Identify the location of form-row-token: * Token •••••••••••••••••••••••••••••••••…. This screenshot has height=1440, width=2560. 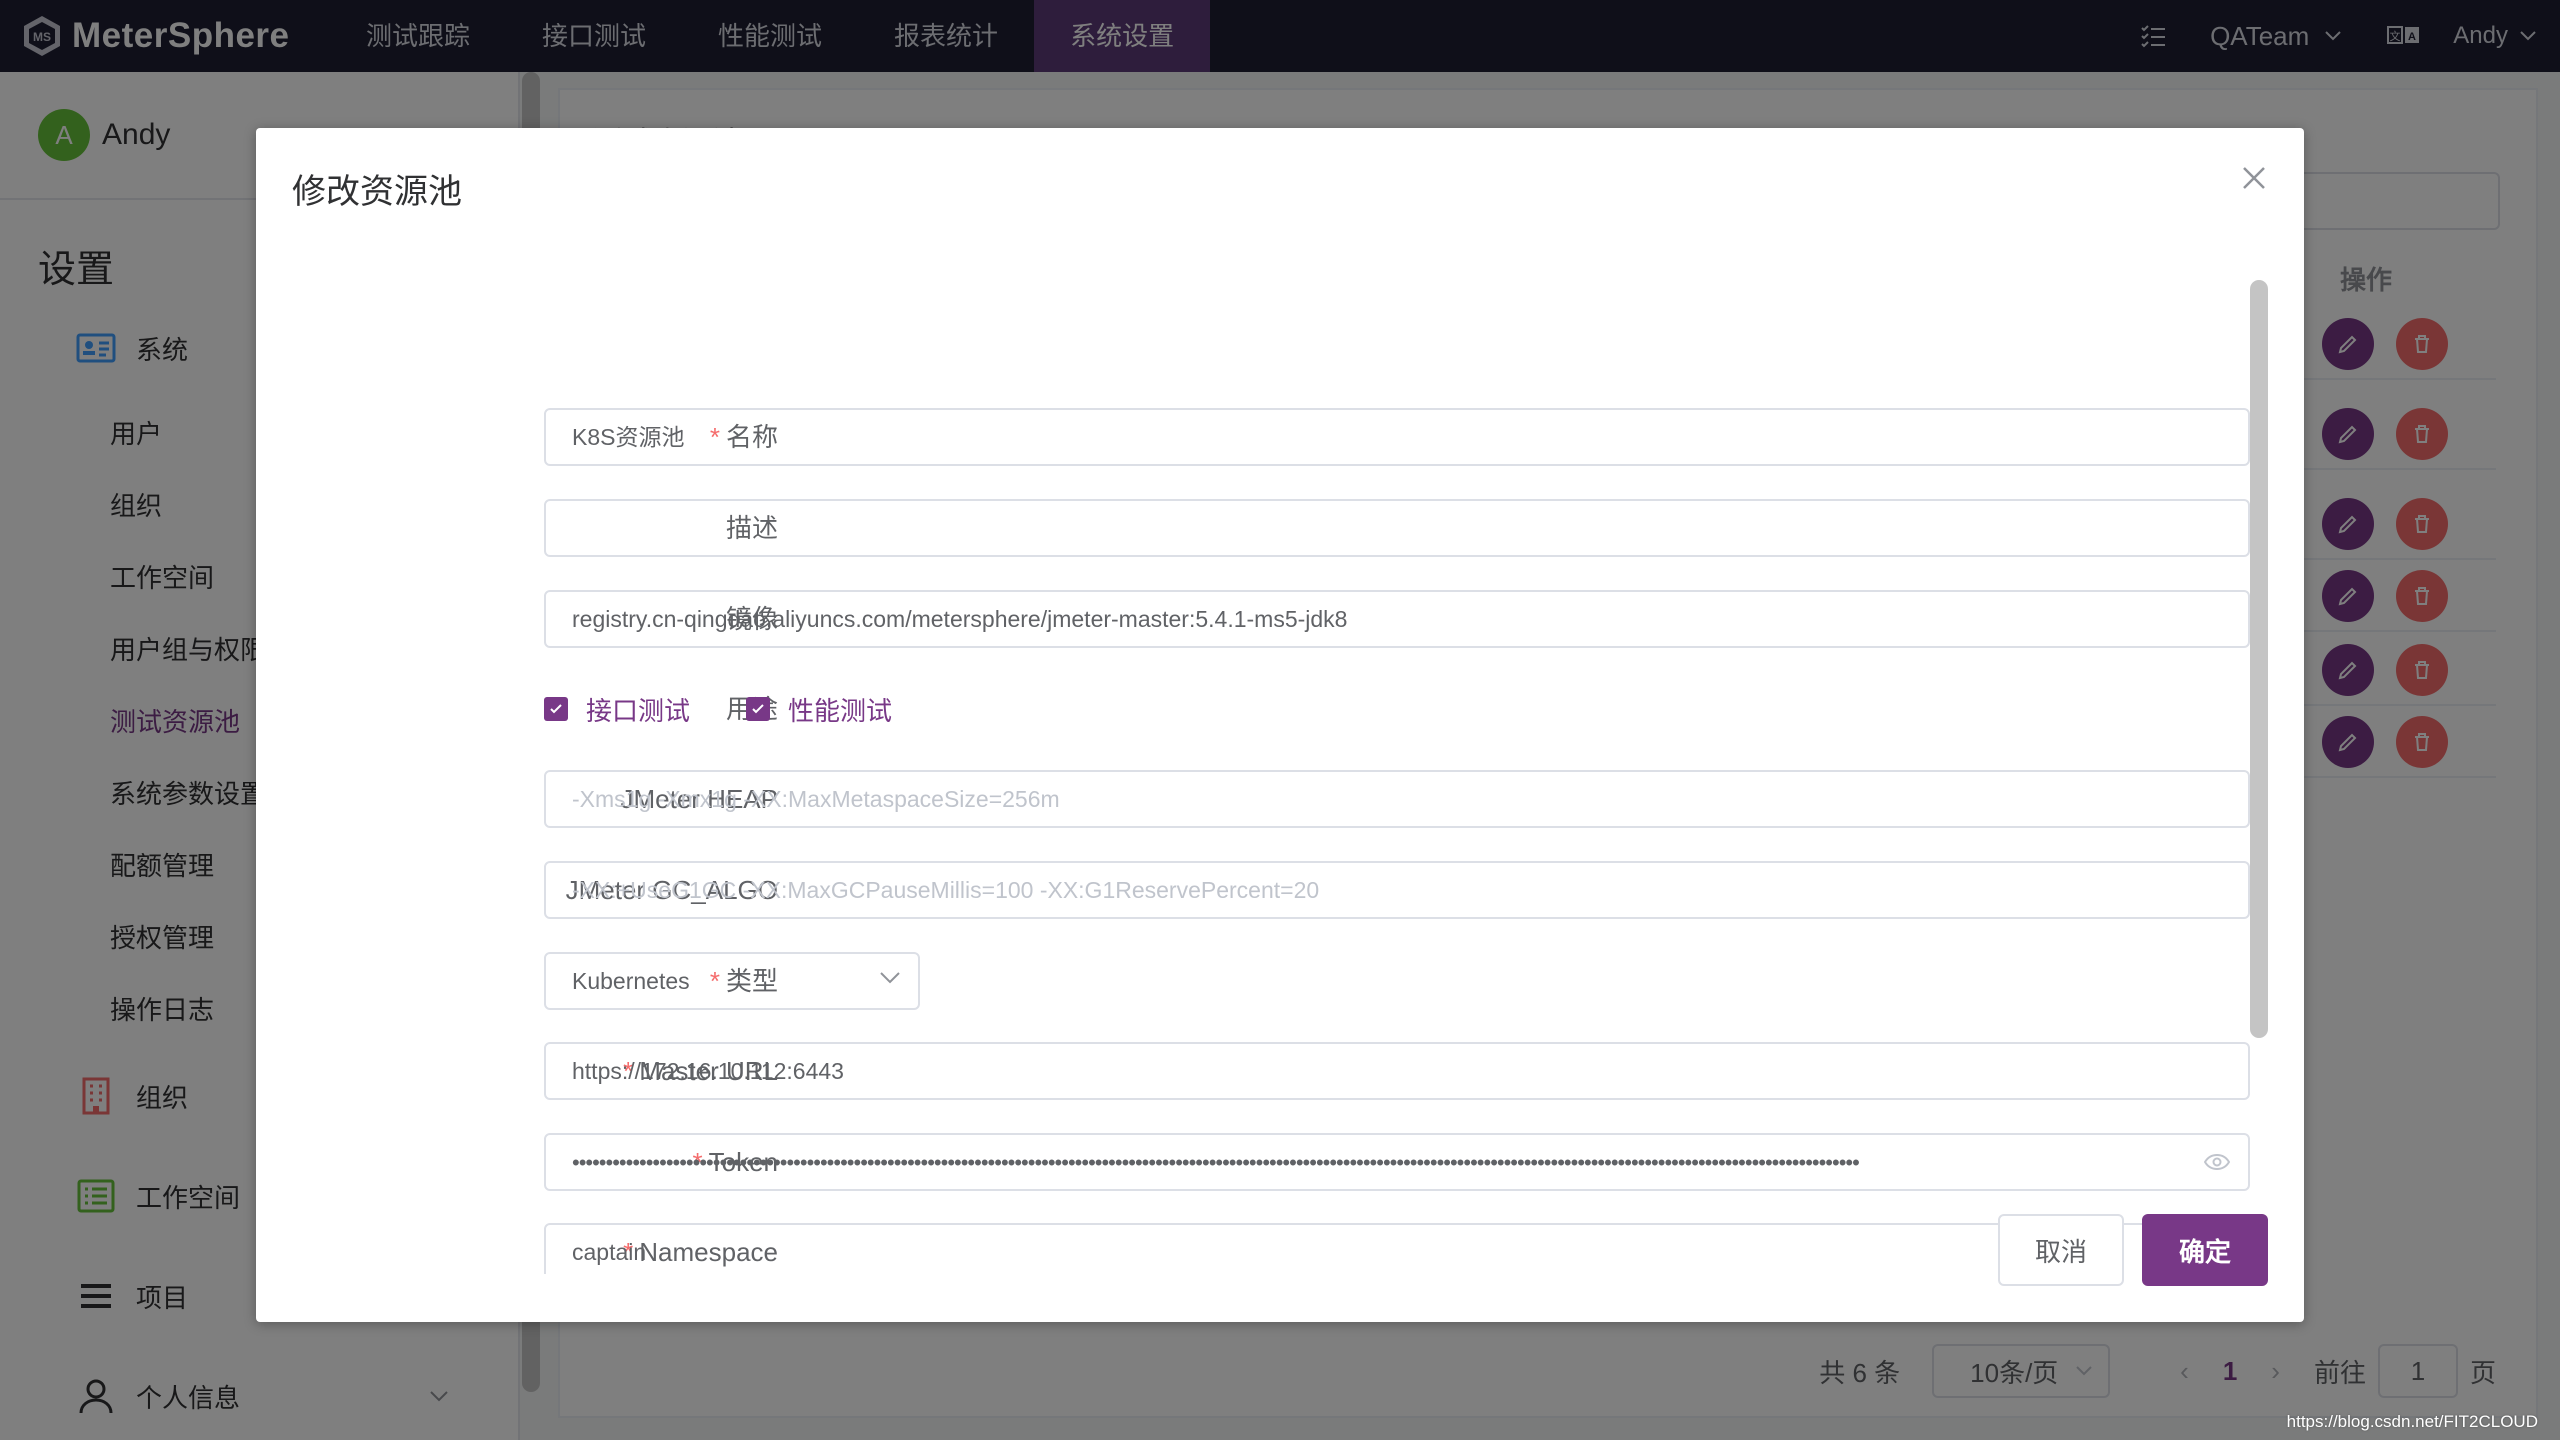
(1256, 1162).